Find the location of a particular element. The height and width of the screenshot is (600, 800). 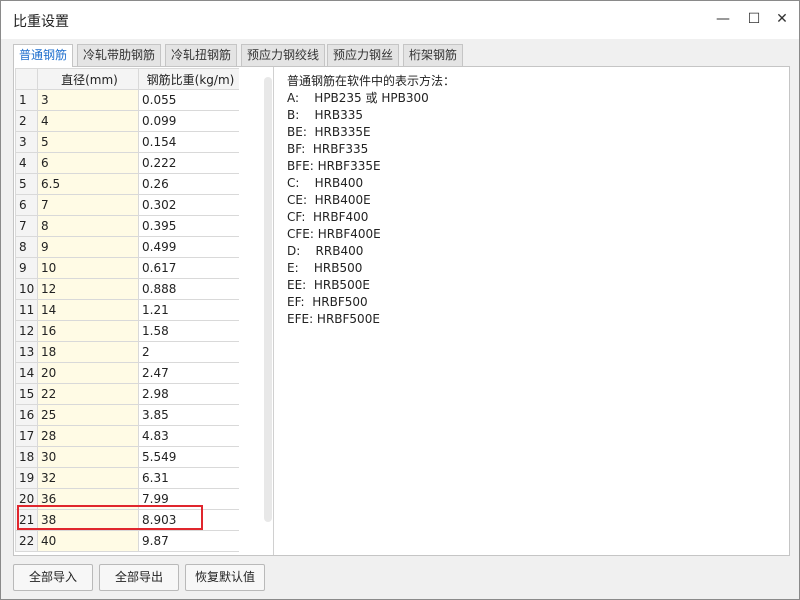

notes-line: CF: HRBF400 is located at coordinates (328, 217).